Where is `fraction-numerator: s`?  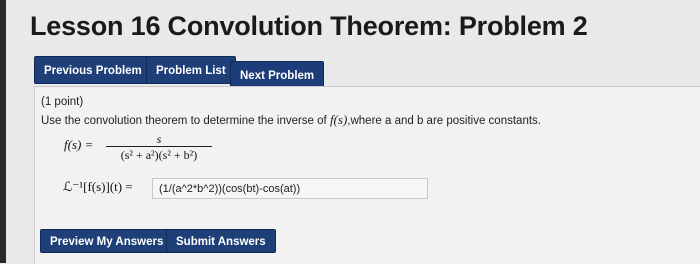 fraction-numerator: s is located at coordinates (159, 139).